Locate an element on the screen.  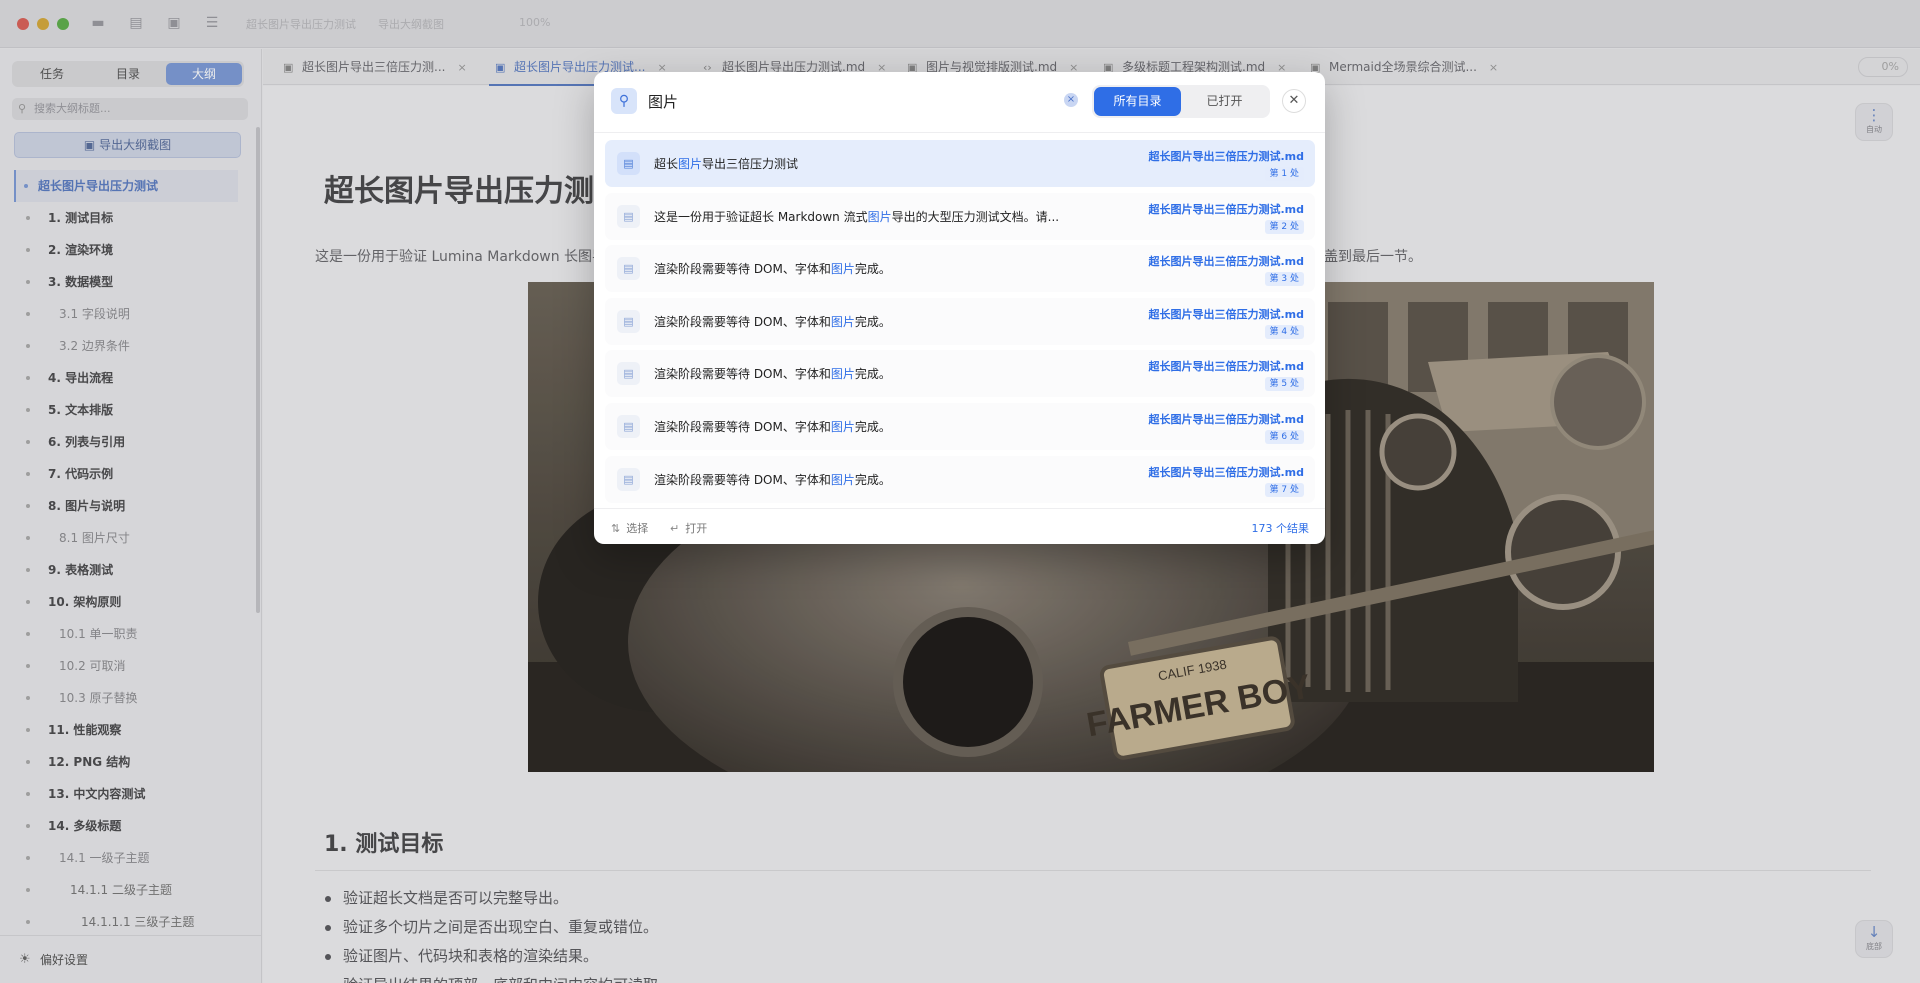
occurrence-badge: 第 1 处 is located at coordinates (1284, 174).